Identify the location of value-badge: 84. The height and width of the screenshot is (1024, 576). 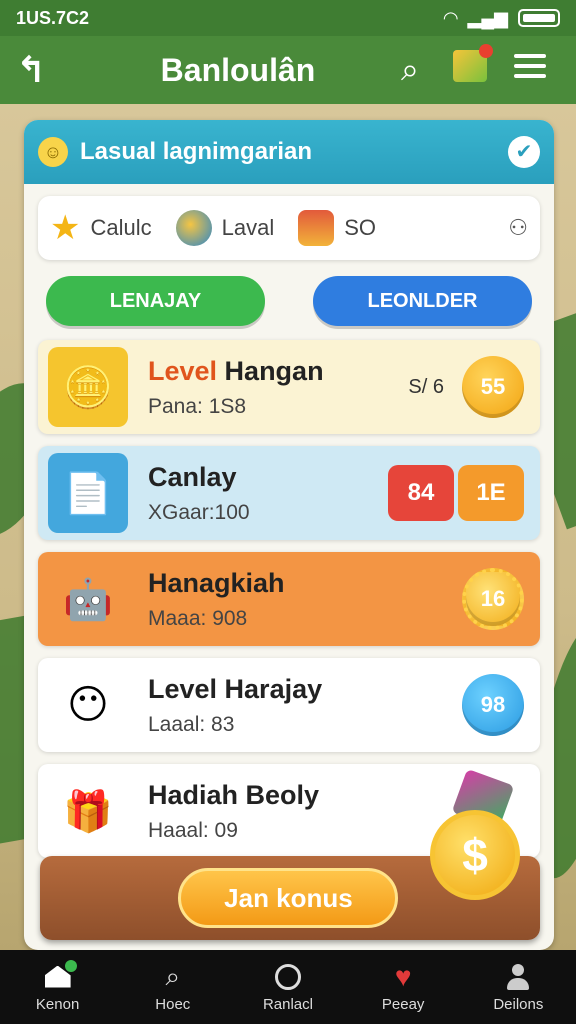
(421, 493).